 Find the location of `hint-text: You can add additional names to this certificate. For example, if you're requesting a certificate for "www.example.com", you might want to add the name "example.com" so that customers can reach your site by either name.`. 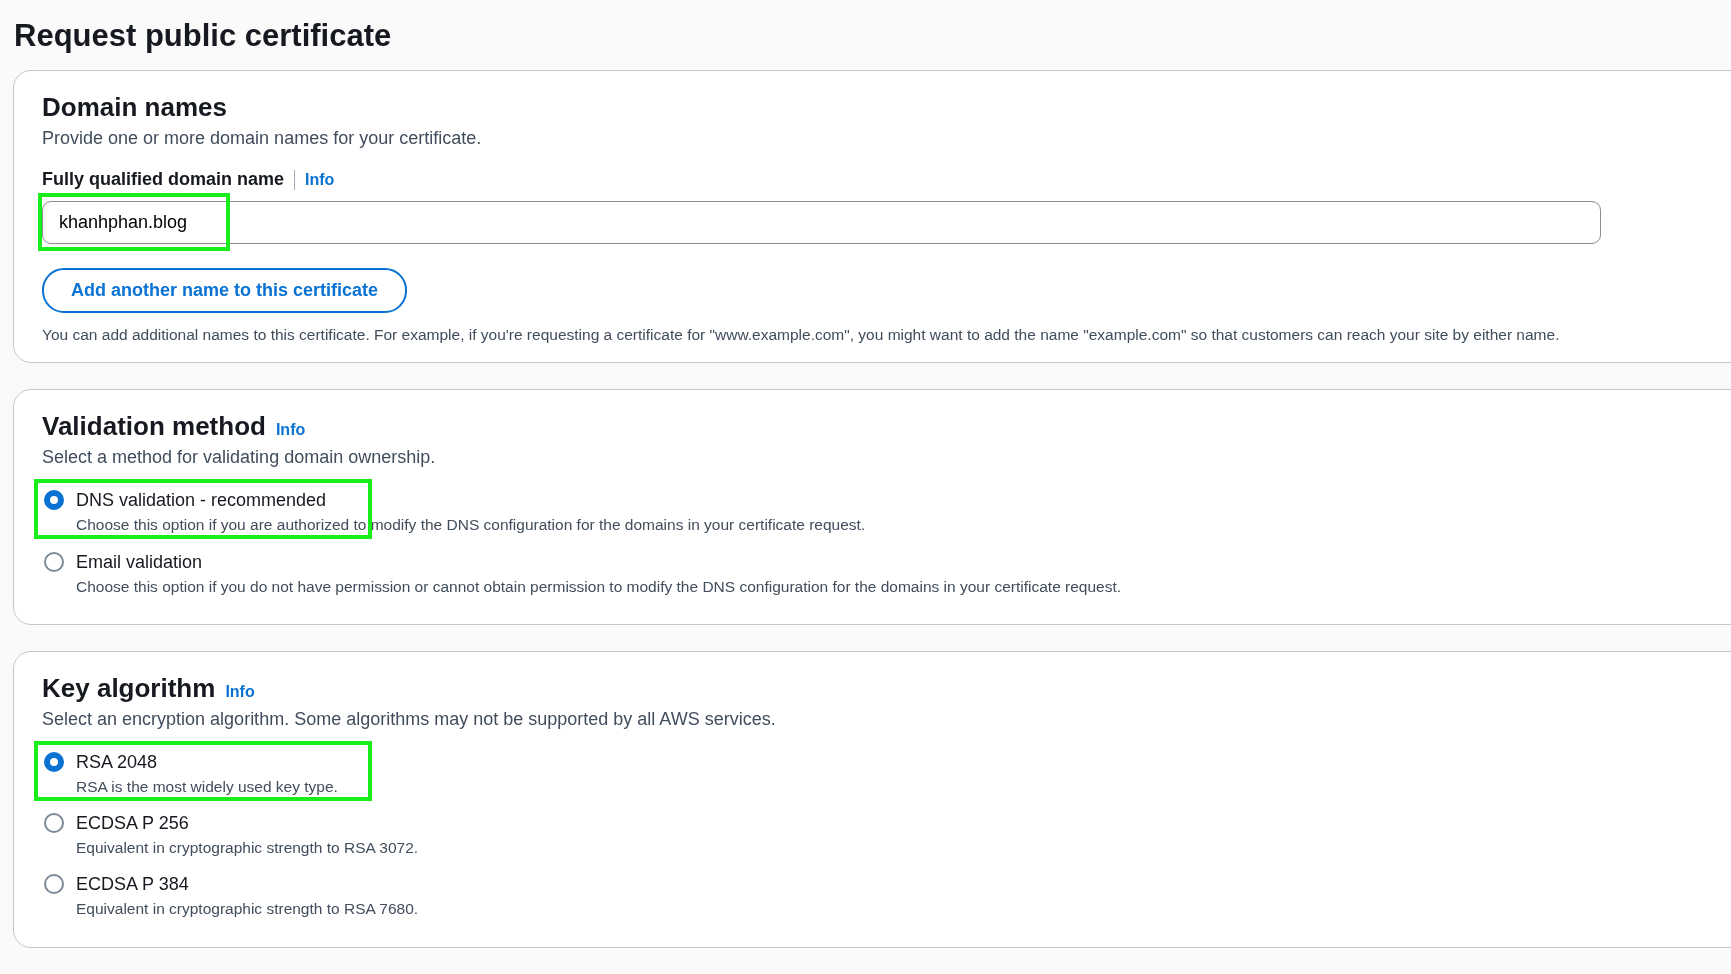

hint-text: You can add additional names to this certificate. For example, if you're requesting a certificate for "www.example.com", you might want to add the name "example.com" so that customers can reach your site by either name. is located at coordinates (801, 335).